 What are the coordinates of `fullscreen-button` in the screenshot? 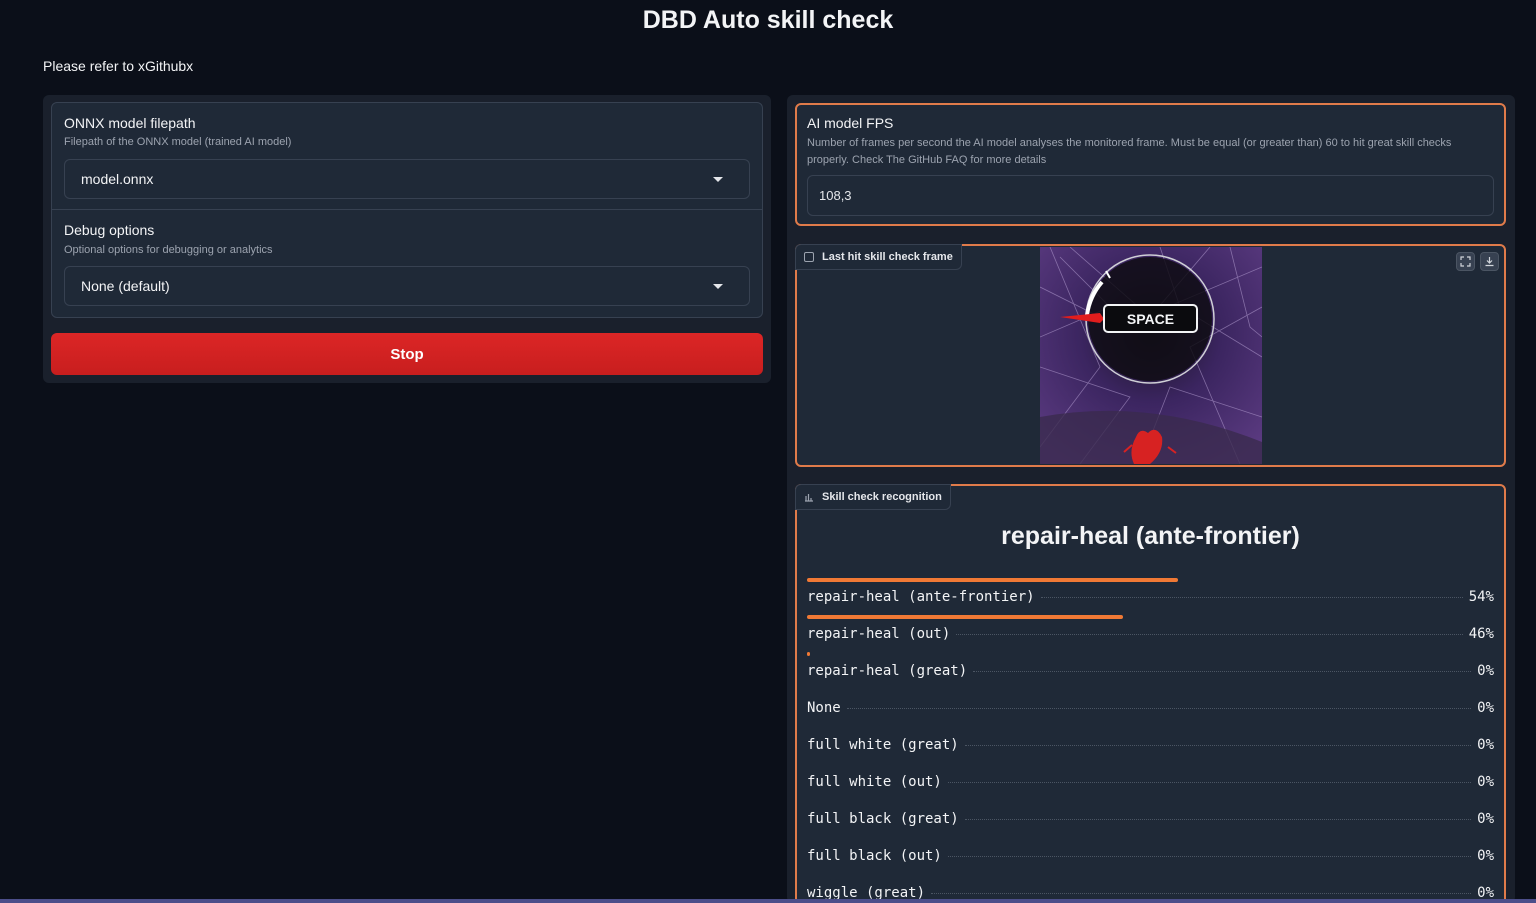 It's located at (1465, 261).